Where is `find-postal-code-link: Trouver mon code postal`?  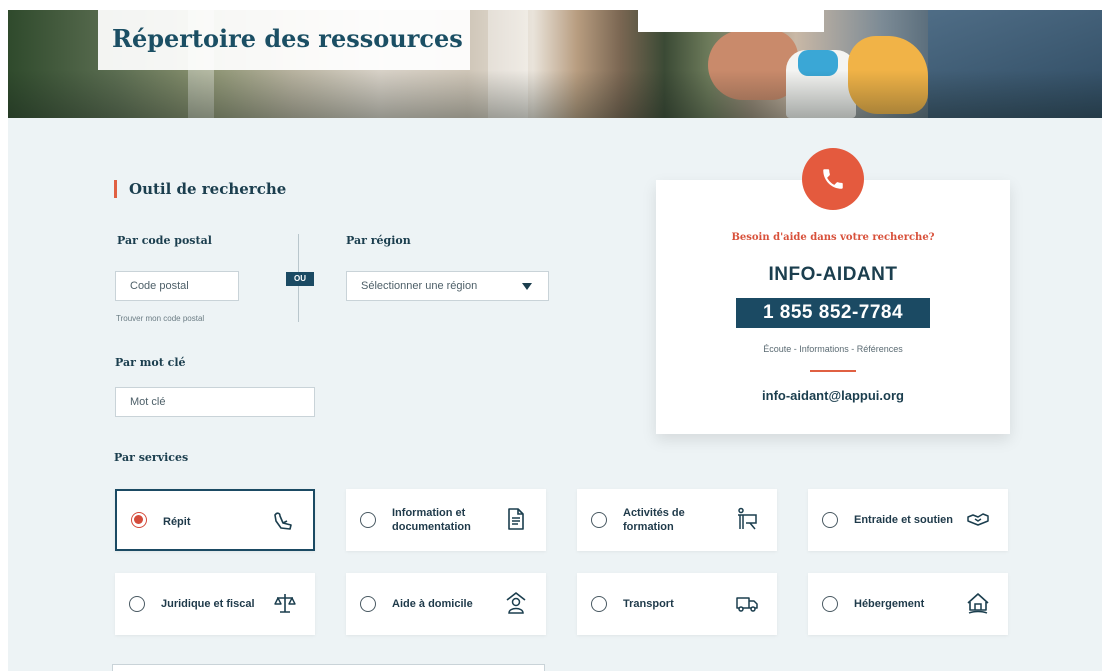 find-postal-code-link: Trouver mon code postal is located at coordinates (160, 318).